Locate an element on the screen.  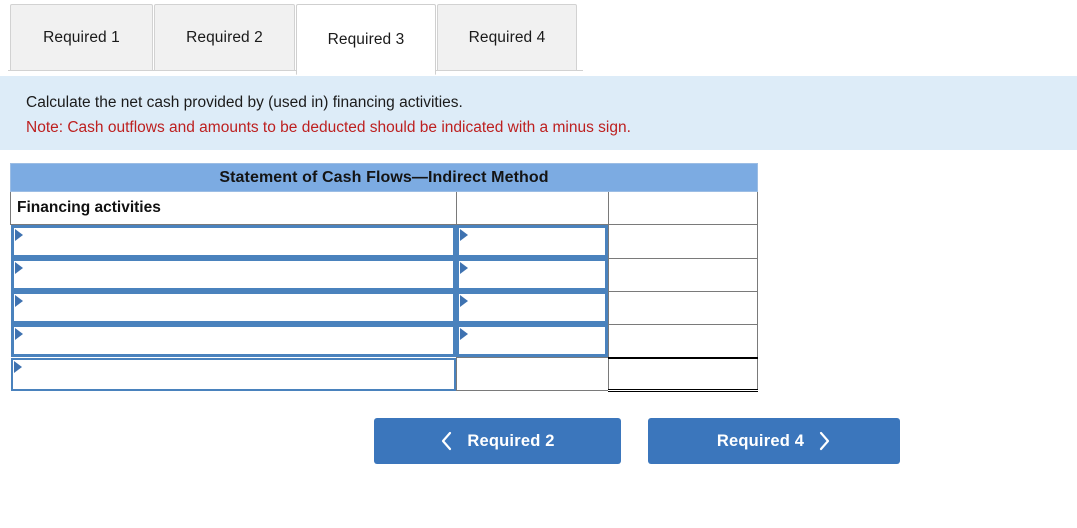
tab-required-4-label: Required 4 is located at coordinates (507, 37).